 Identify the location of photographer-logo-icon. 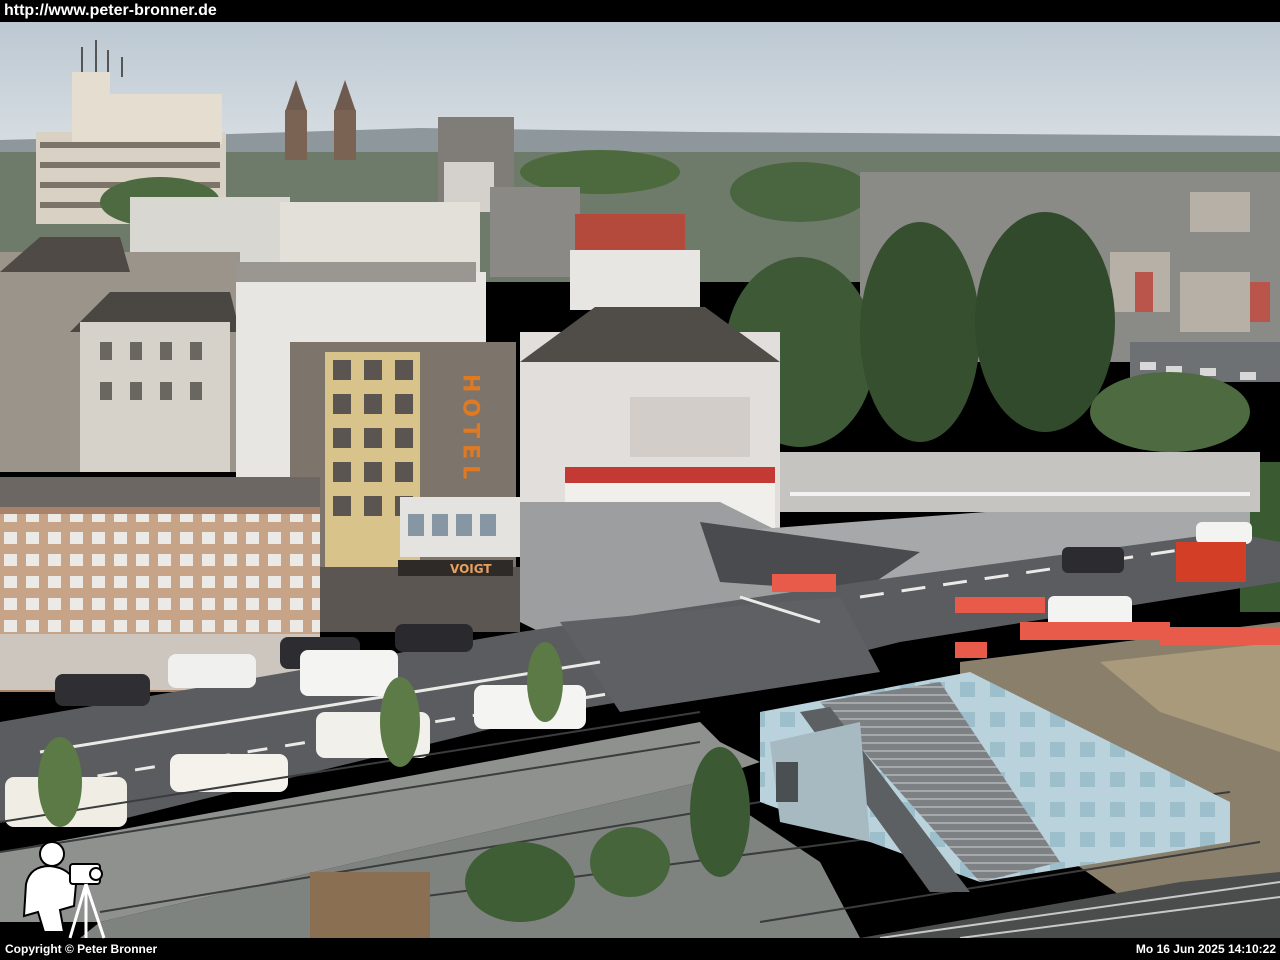
(64, 890).